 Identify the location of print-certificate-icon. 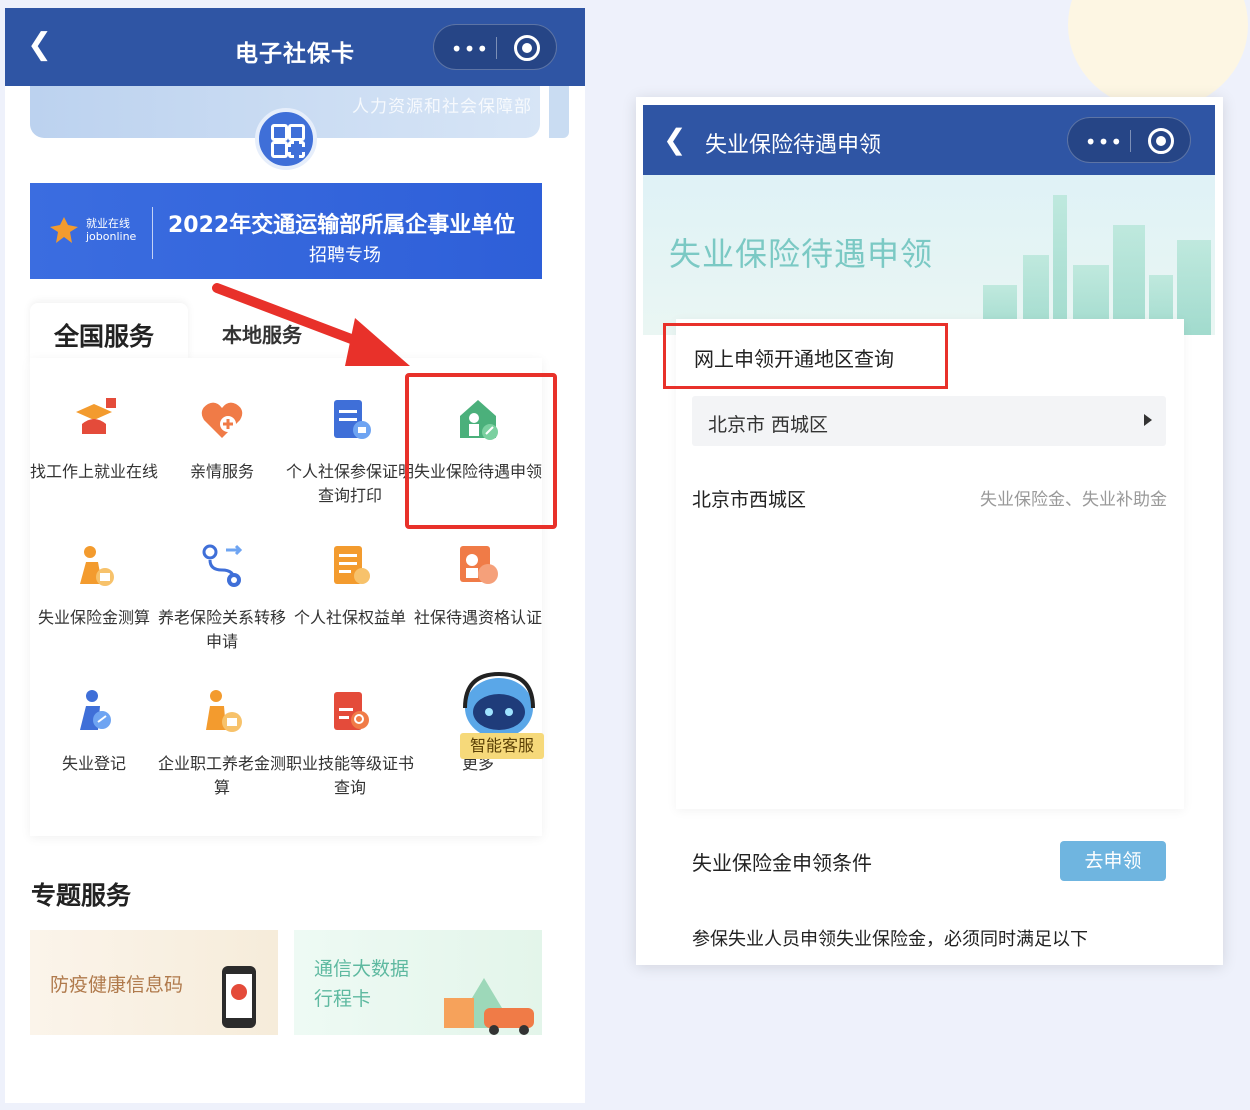
(350, 420).